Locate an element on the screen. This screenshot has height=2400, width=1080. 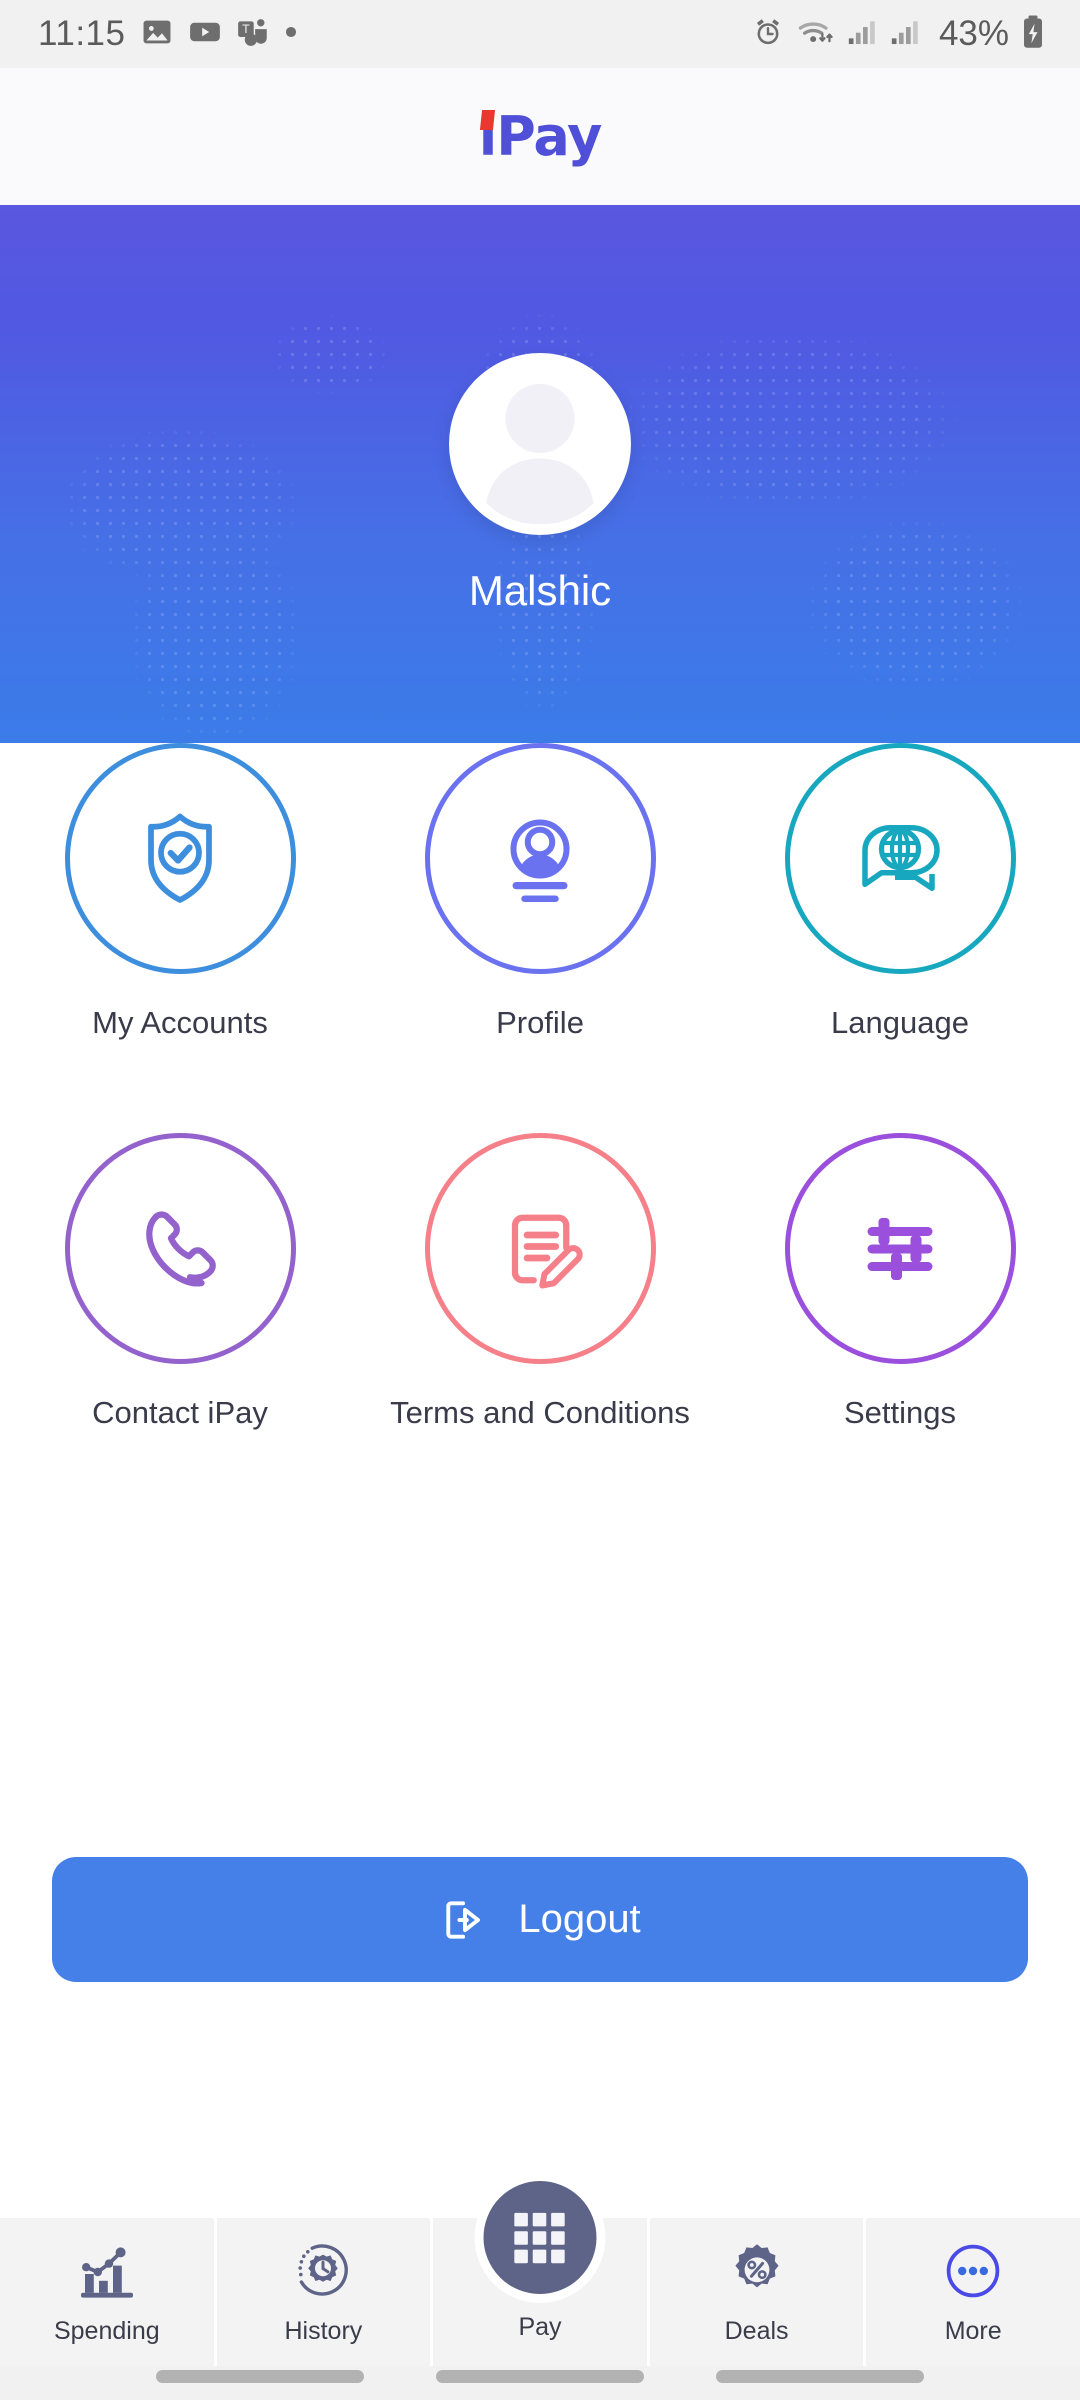
status-bar-left: 11:15 T is located at coordinates (168, 34).